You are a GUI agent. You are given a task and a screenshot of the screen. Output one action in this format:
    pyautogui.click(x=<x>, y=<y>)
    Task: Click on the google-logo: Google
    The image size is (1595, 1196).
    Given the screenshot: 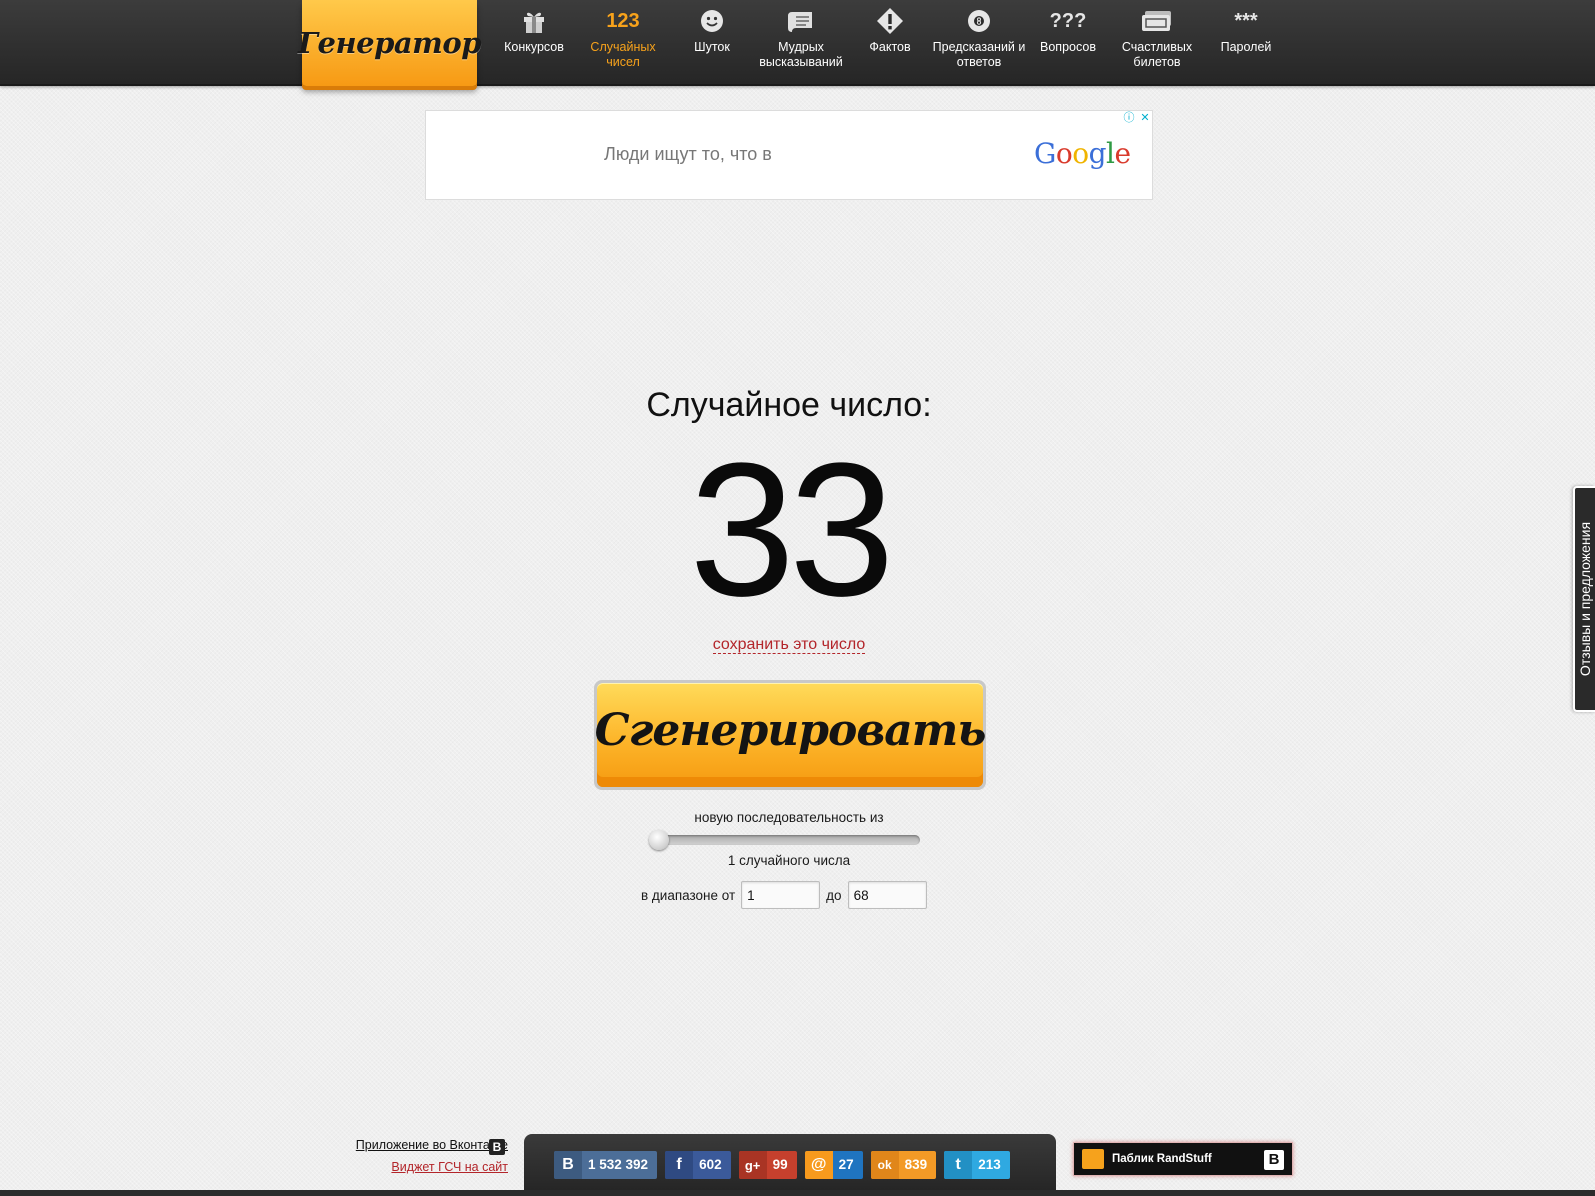 What is the action you would take?
    pyautogui.click(x=1082, y=153)
    